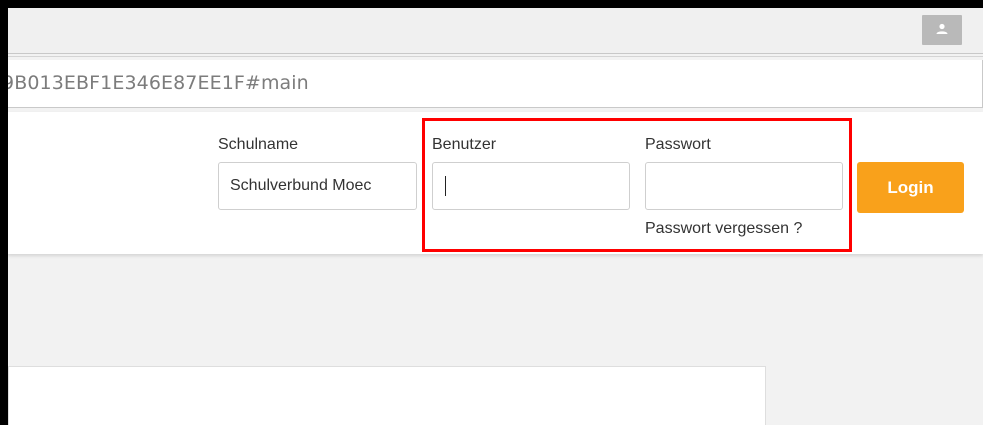  What do you see at coordinates (158, 83) in the screenshot?
I see `url-text: 9B013EBF1E346E87EE1F#main` at bounding box center [158, 83].